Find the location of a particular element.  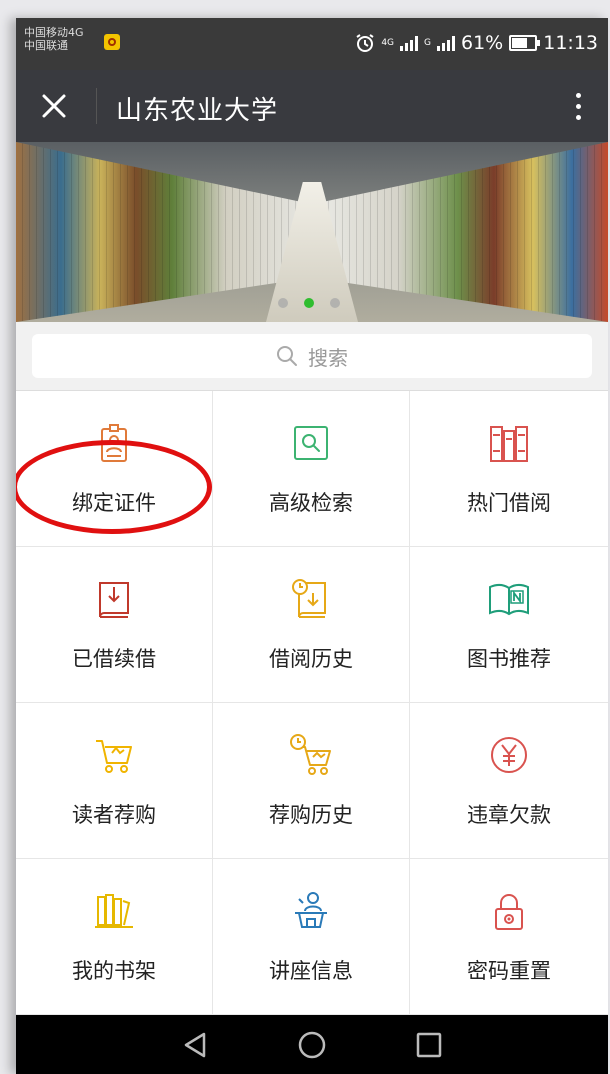

network-type-2: G is located at coordinates (427, 42).